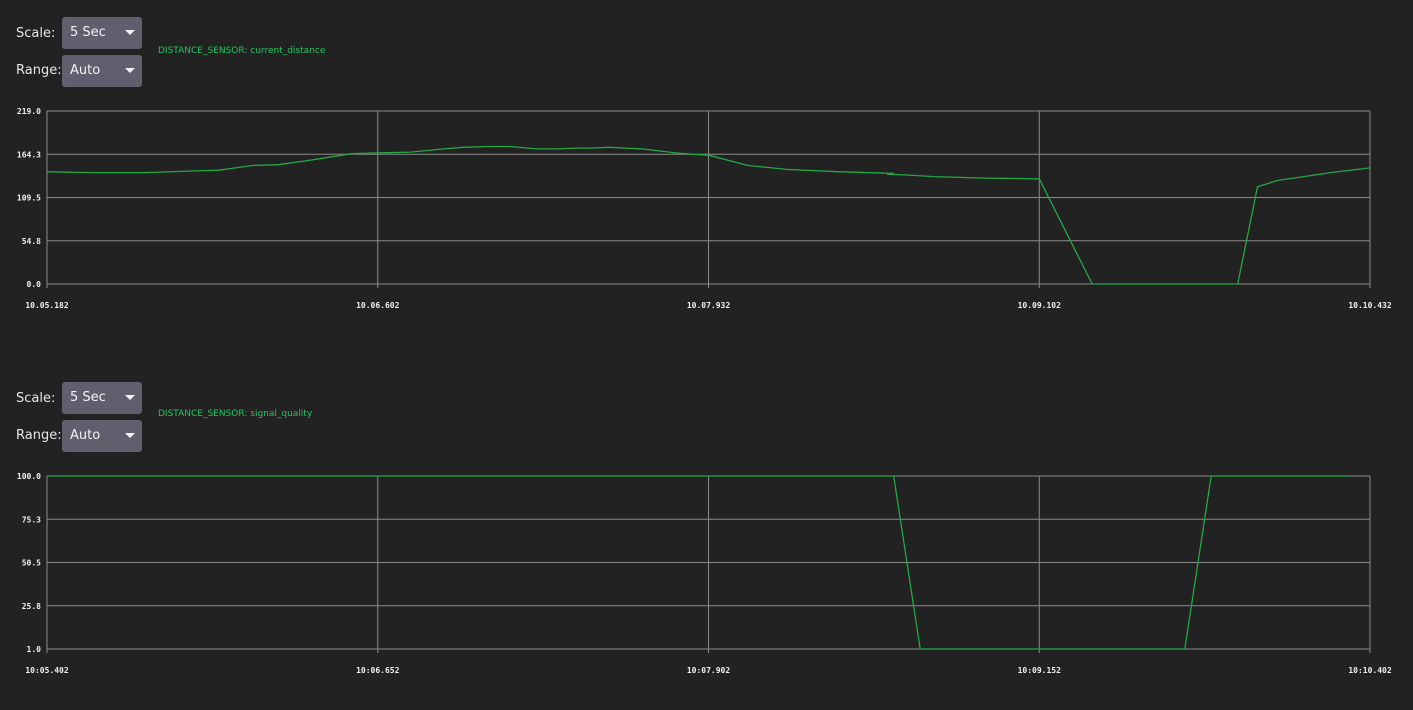 The height and width of the screenshot is (710, 1413). I want to click on series-legend: DISTANCE_SENSOR: current_distance, so click(242, 51).